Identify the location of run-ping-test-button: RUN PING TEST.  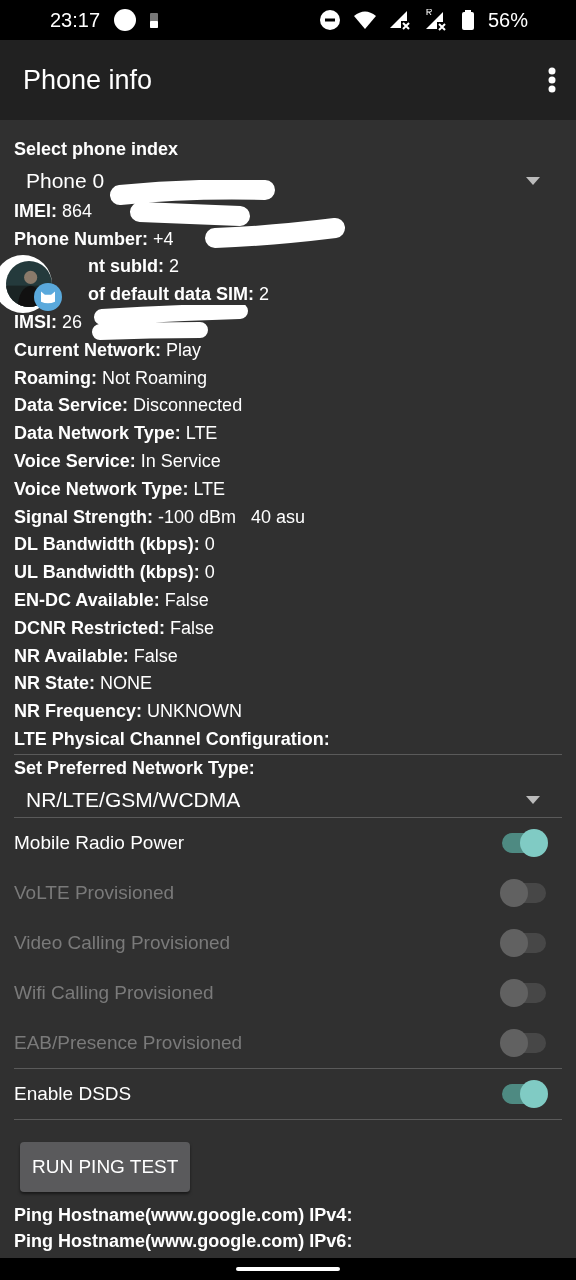
(105, 1166).